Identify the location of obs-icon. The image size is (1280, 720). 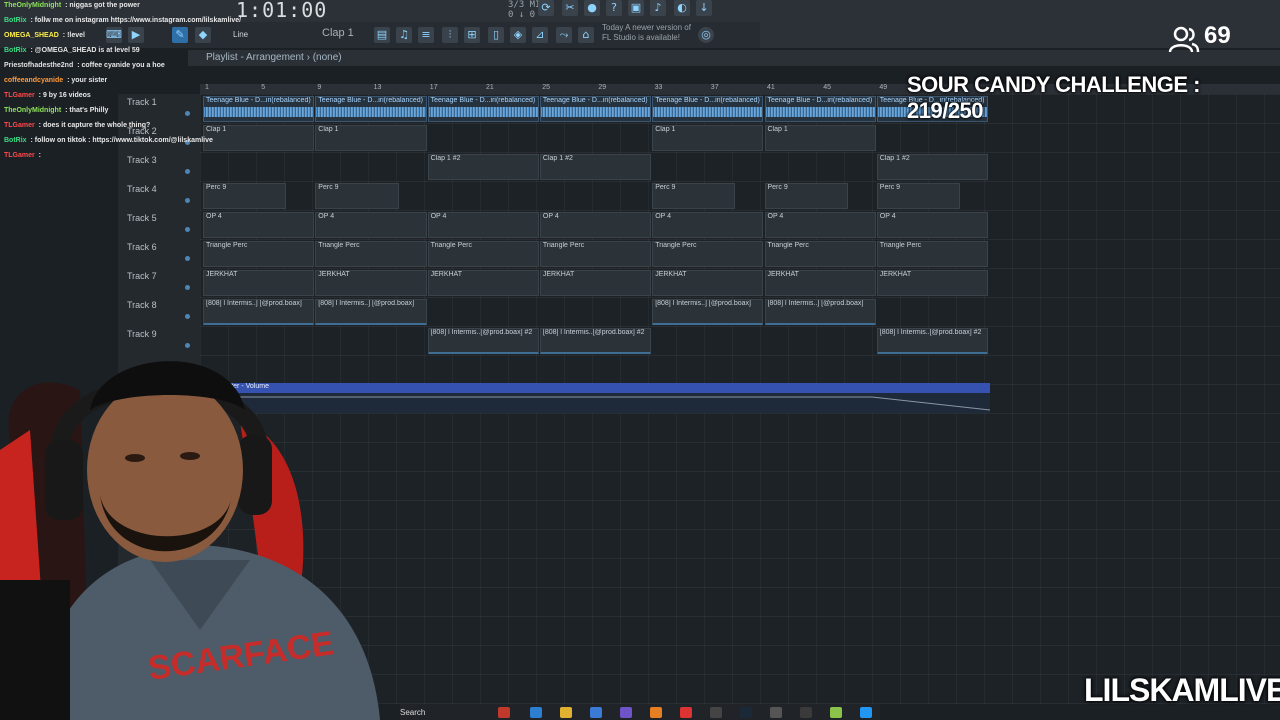
(716, 712).